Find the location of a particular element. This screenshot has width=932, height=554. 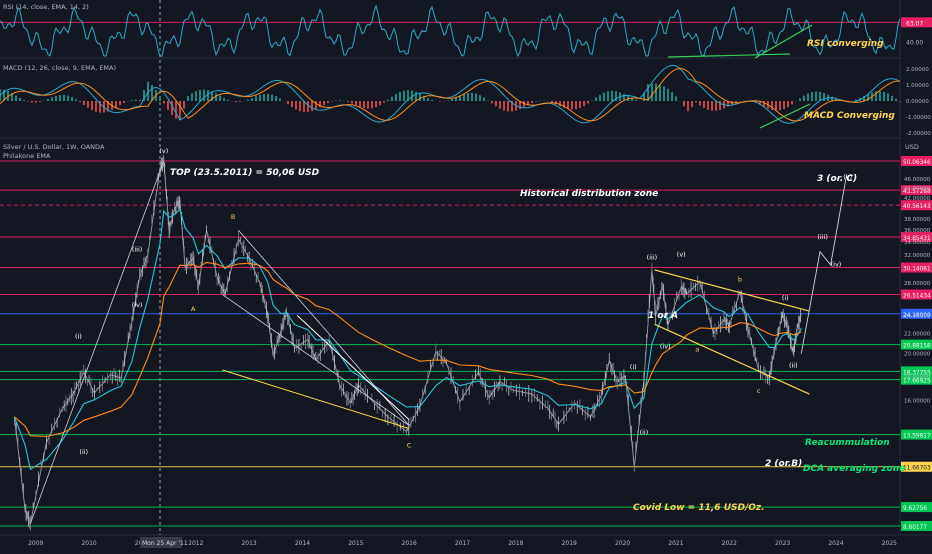

price-level-label: 26.51434 is located at coordinates (917, 296).